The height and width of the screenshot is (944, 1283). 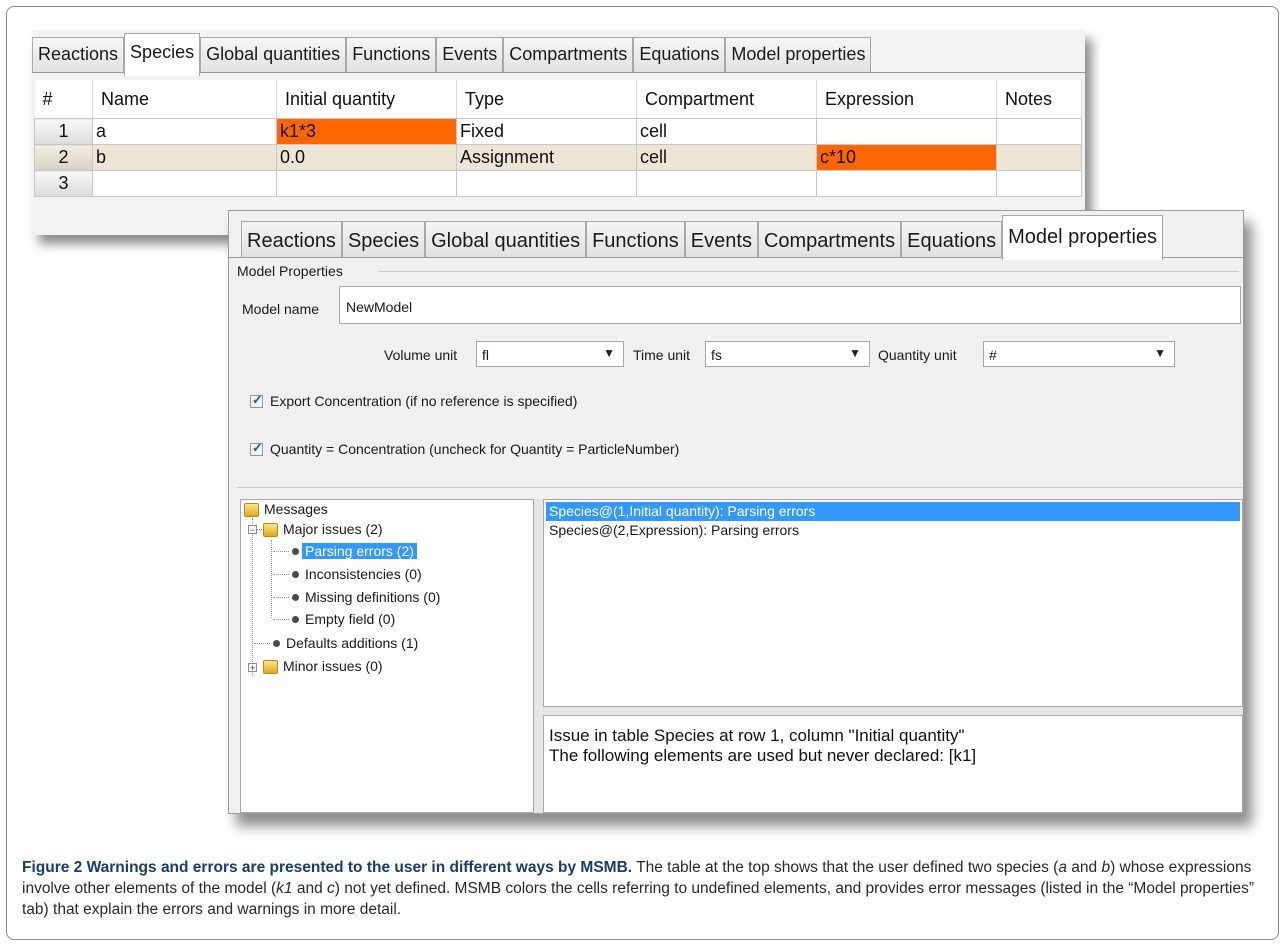 I want to click on cell-name: b, so click(x=184, y=157).